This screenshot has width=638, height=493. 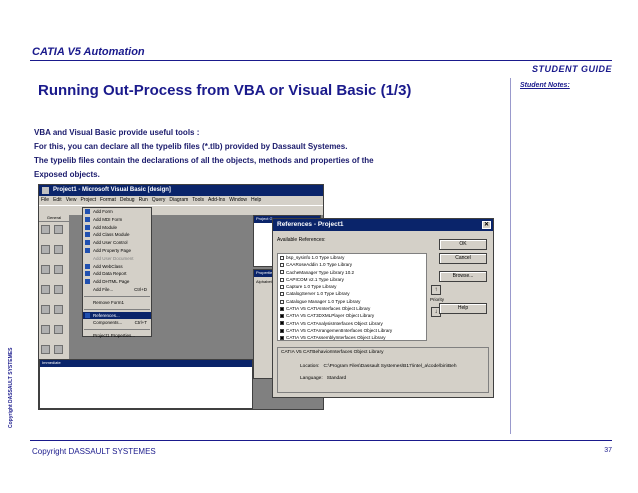 I want to click on reference-item: CAARoseAddin 1.0 Type Library, so click(x=352, y=264).